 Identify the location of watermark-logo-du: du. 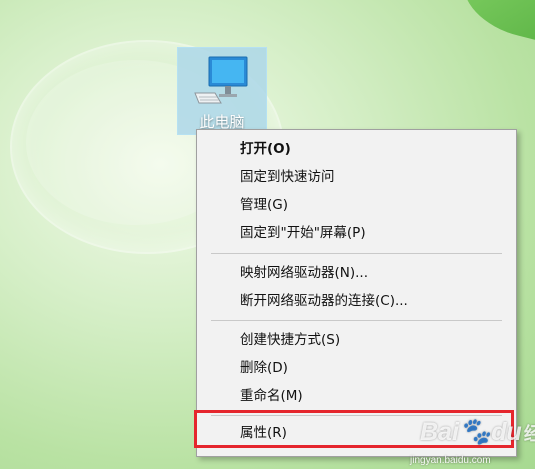
(506, 432).